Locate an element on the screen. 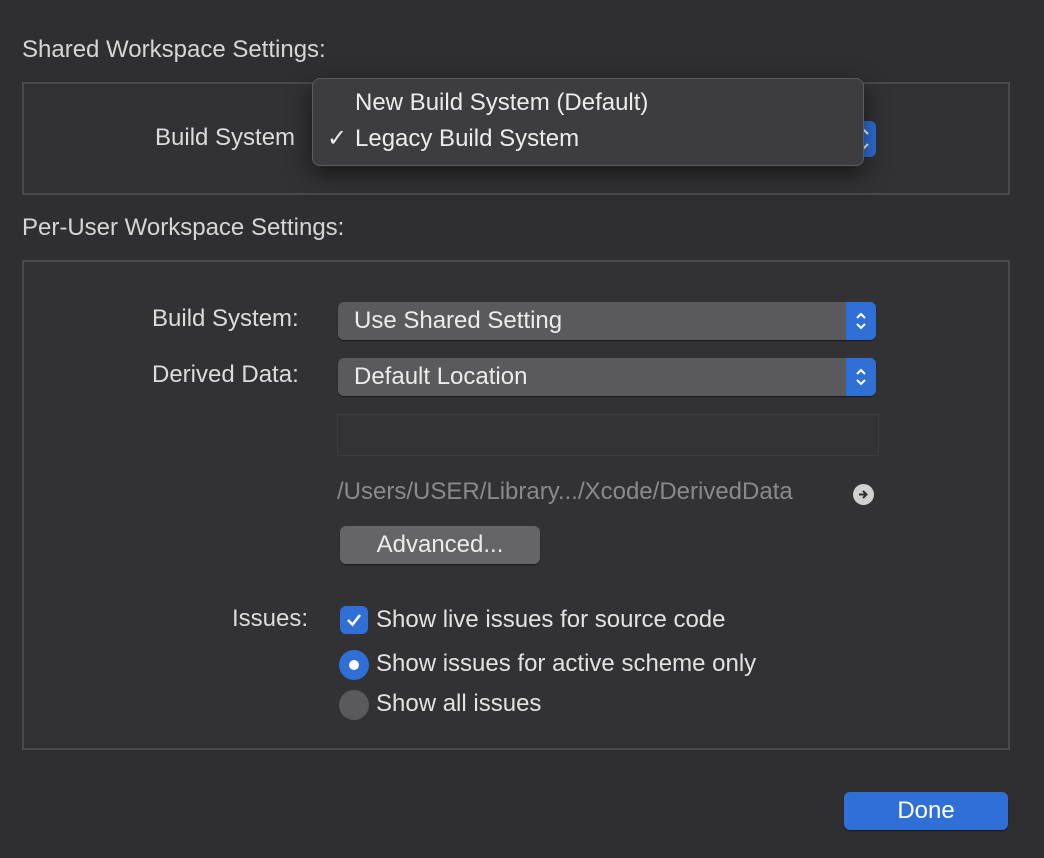 This screenshot has width=1044, height=858. derived-data-popup: Default Location is located at coordinates (607, 377).